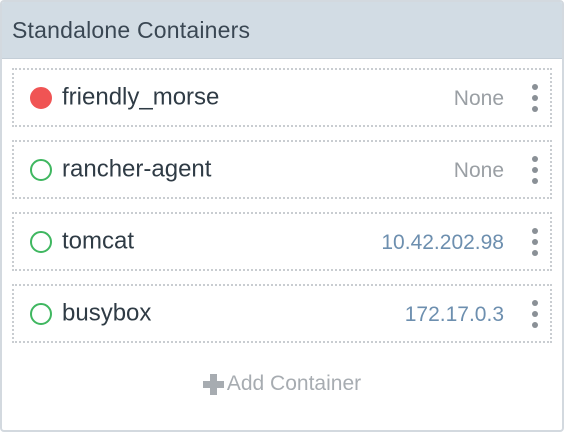 The width and height of the screenshot is (566, 436). I want to click on container-name: friendly_morse, so click(140, 97).